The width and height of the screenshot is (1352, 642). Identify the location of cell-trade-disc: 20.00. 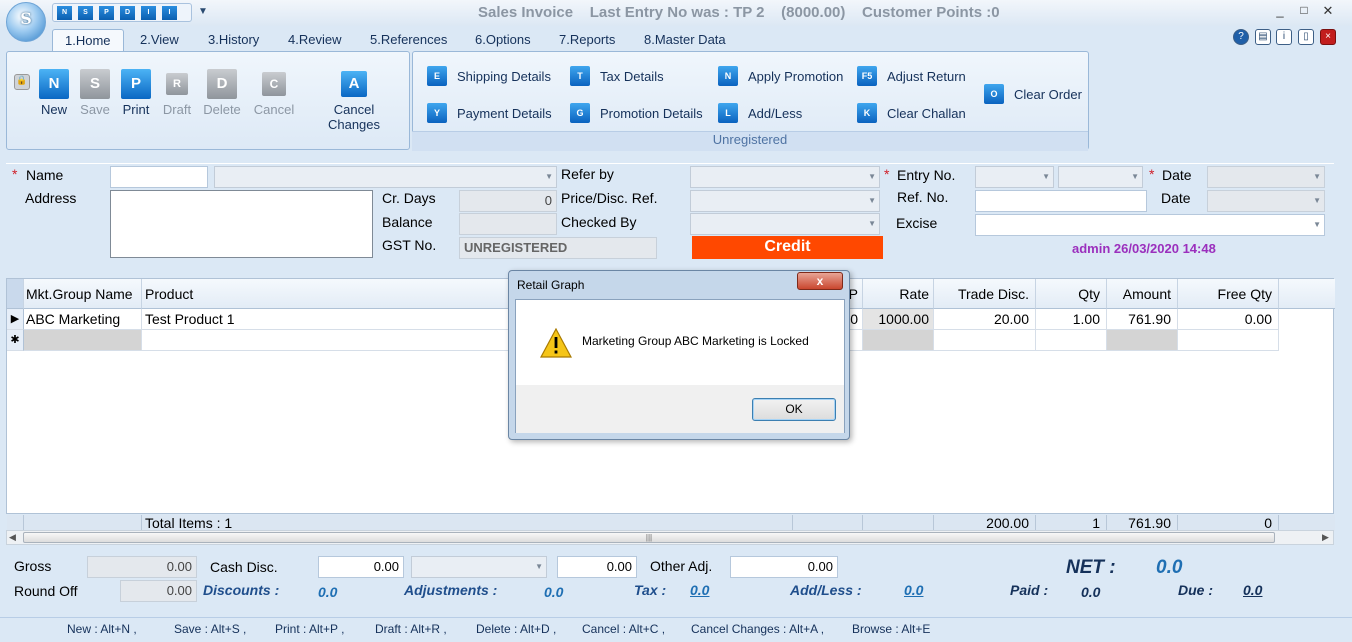
(985, 319).